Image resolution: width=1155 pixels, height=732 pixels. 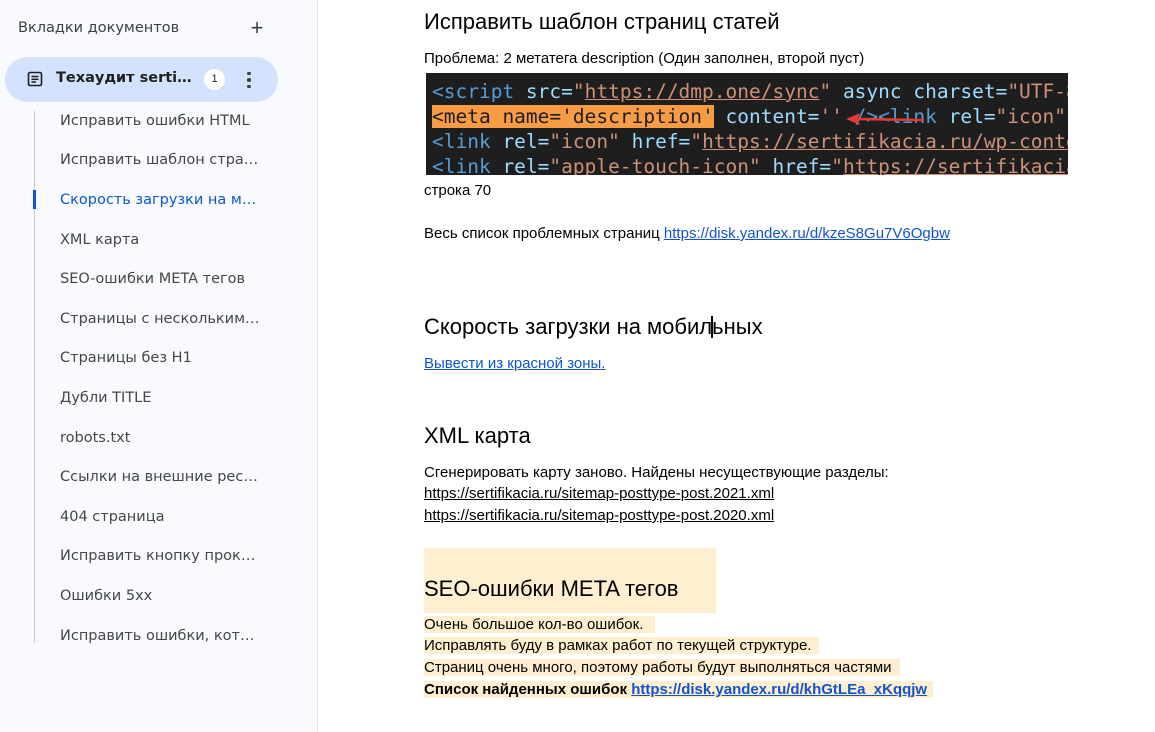 I want to click on outline-item-label: Исправить ошибки, которые, so click(x=160, y=635).